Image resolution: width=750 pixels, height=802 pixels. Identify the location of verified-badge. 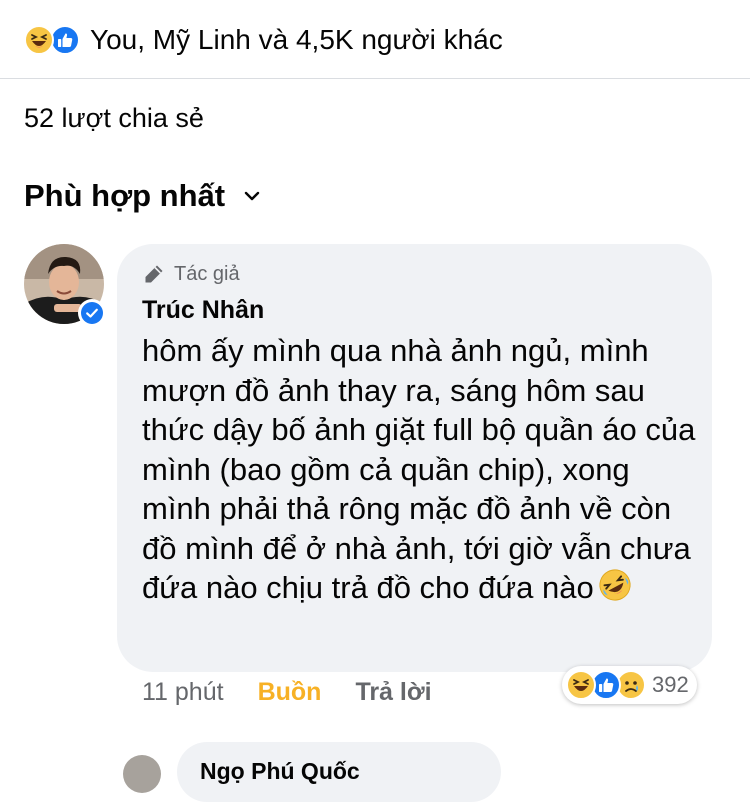
(92, 313).